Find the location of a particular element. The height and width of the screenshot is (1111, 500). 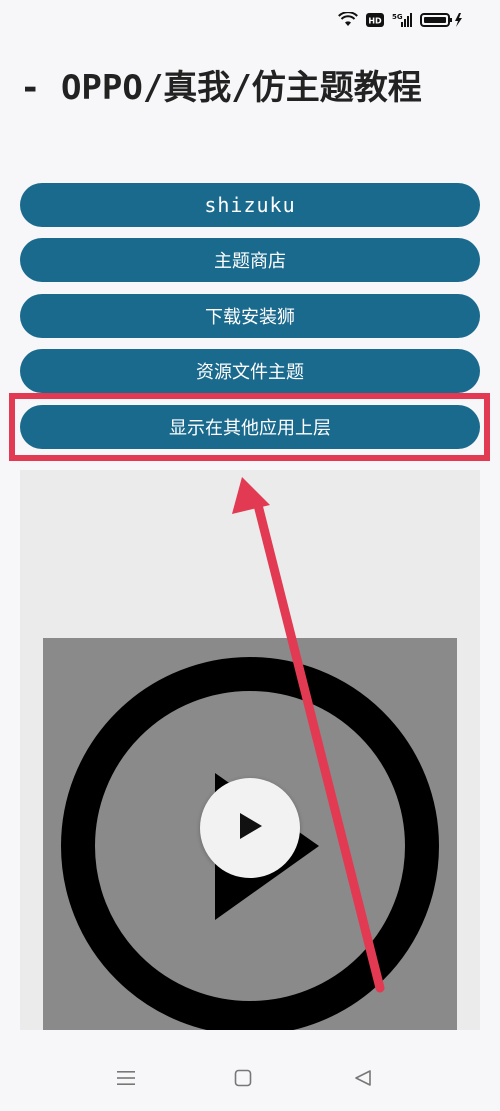

theme-store-button: 主题商店 is located at coordinates (250, 260).